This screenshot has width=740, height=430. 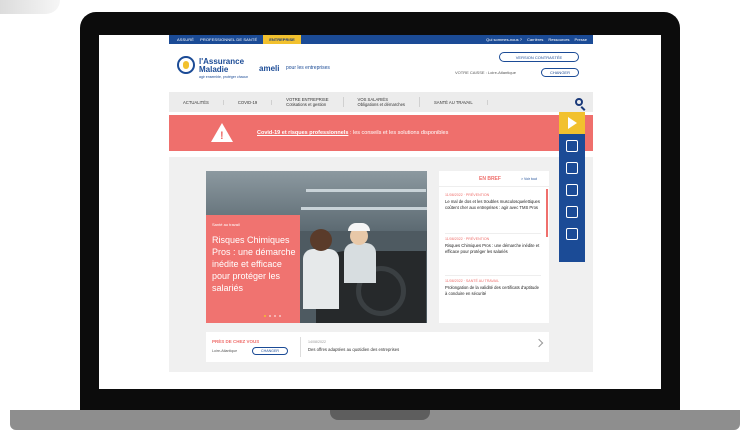 I want to click on see-all-link: > Voir tout, so click(x=529, y=179).